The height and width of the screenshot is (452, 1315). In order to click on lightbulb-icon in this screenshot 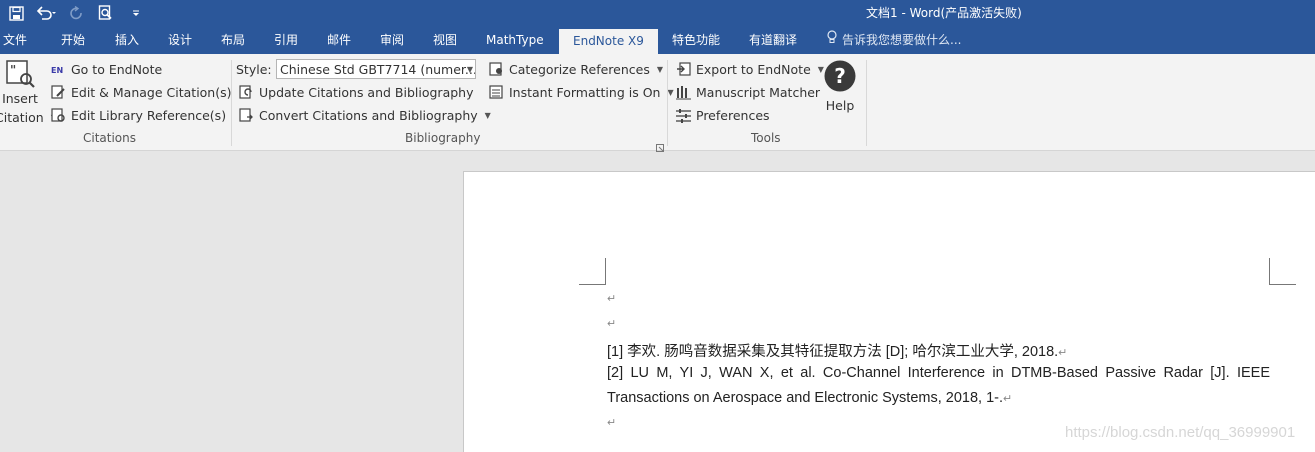, I will do `click(832, 40)`.